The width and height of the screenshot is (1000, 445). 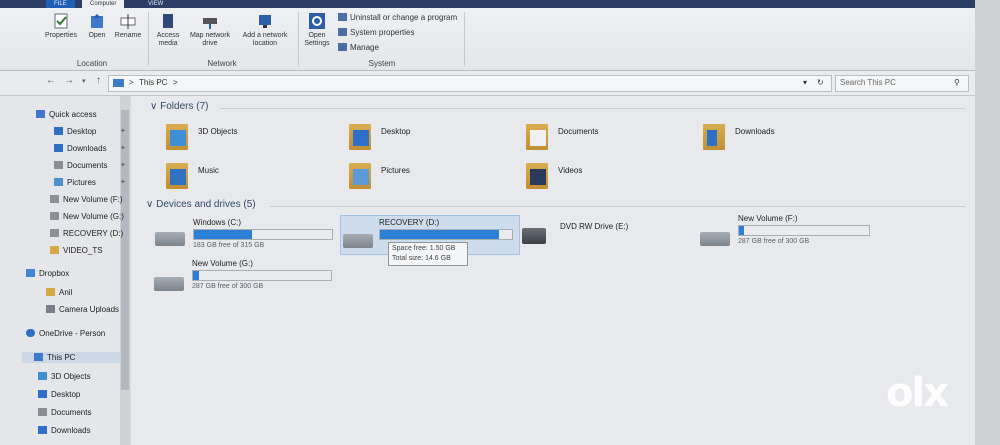 I want to click on gear-icon, so click(x=317, y=21).